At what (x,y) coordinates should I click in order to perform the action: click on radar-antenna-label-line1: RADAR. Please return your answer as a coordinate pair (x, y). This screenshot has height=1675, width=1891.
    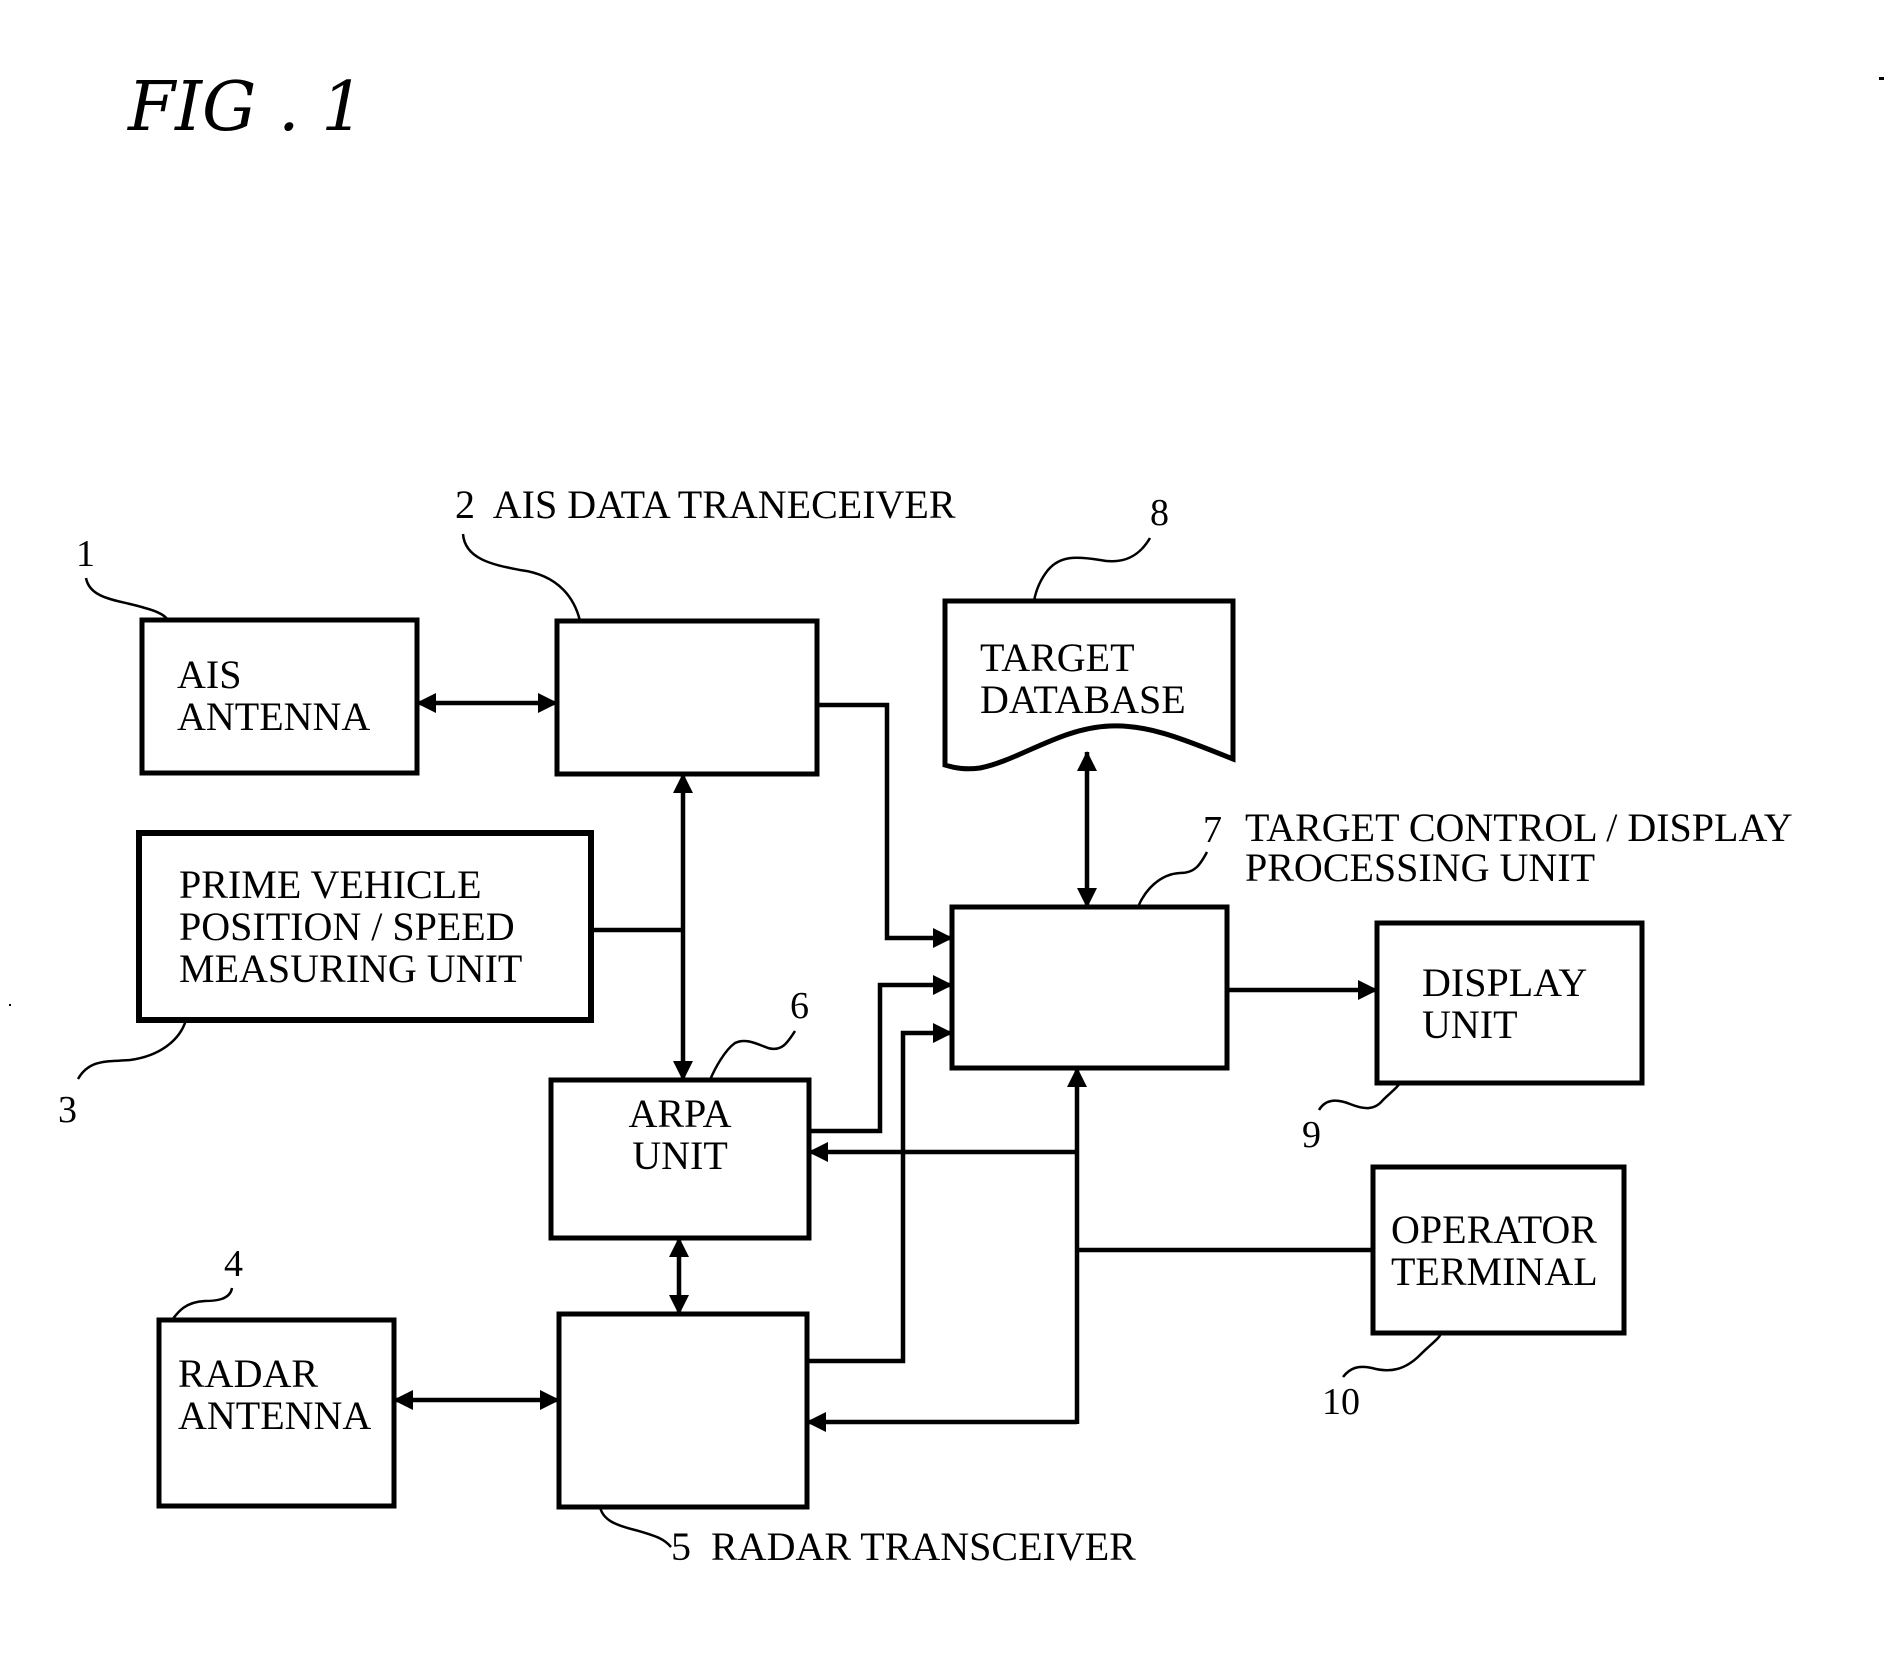
    Looking at the image, I should click on (248, 1373).